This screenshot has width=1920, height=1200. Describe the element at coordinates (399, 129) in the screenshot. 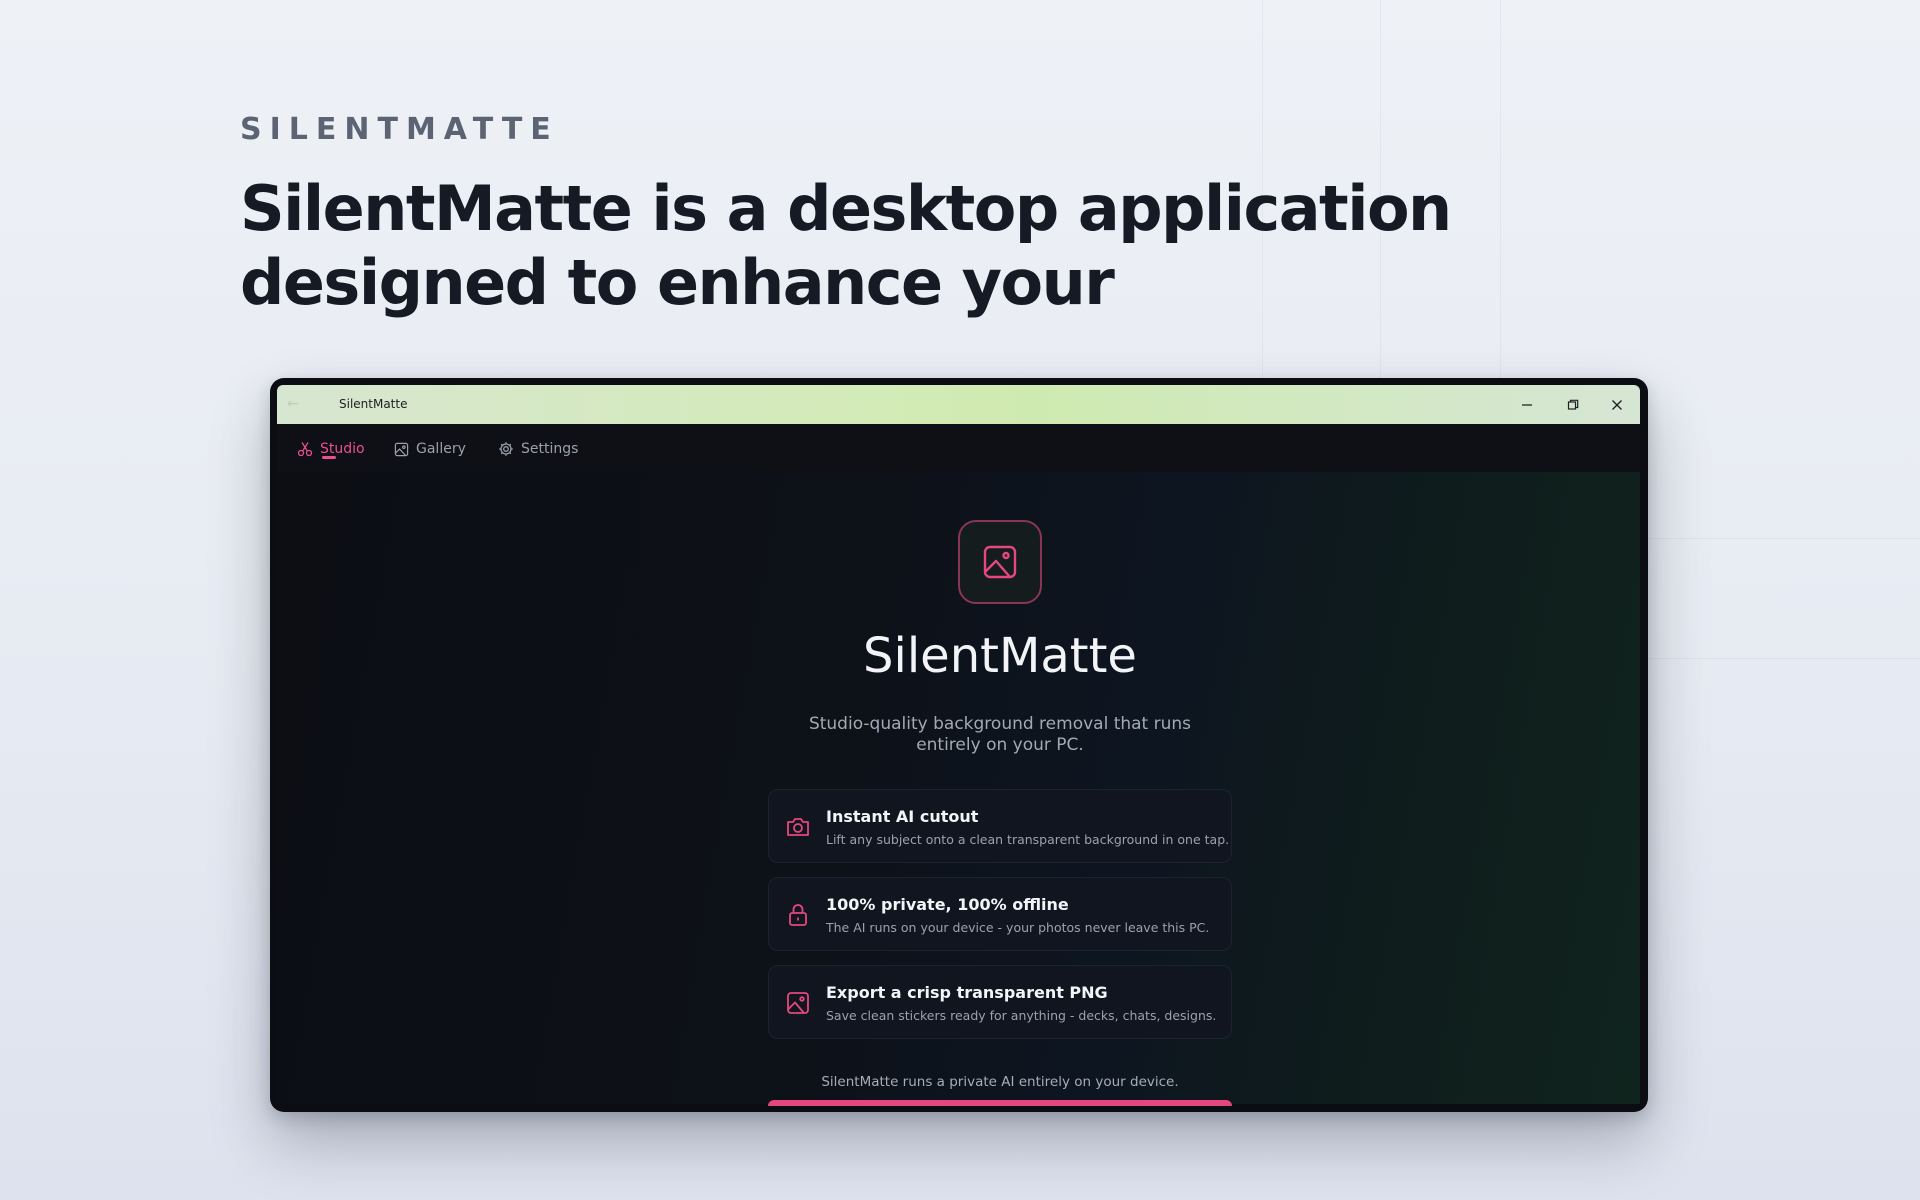

I see `brand-eyebrow: SILENTMATTE` at that location.